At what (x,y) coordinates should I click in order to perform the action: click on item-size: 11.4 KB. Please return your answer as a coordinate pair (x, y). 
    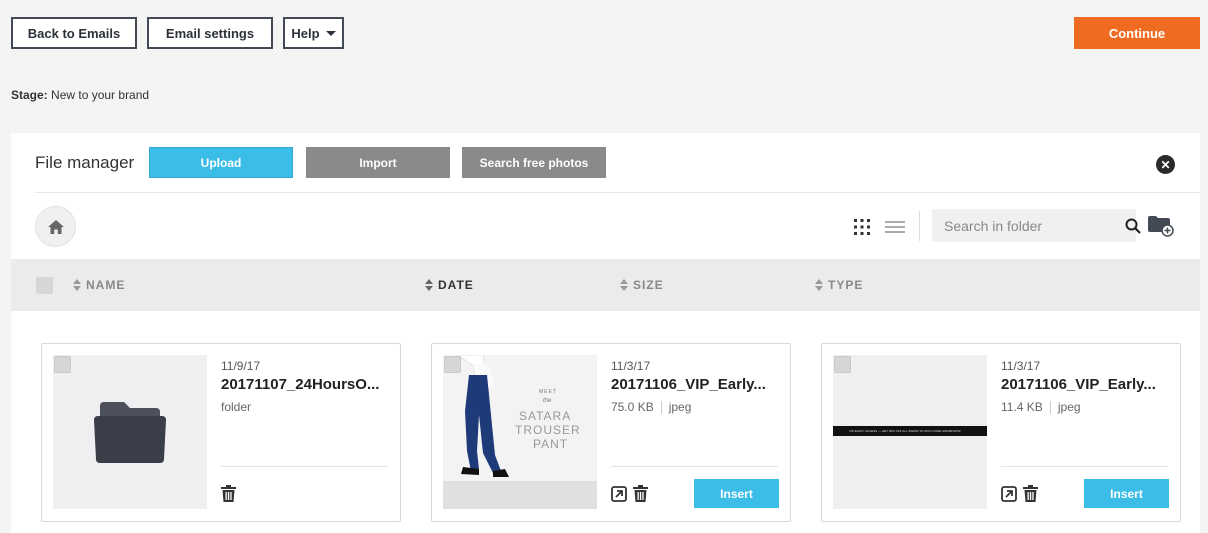
    Looking at the image, I should click on (1022, 407).